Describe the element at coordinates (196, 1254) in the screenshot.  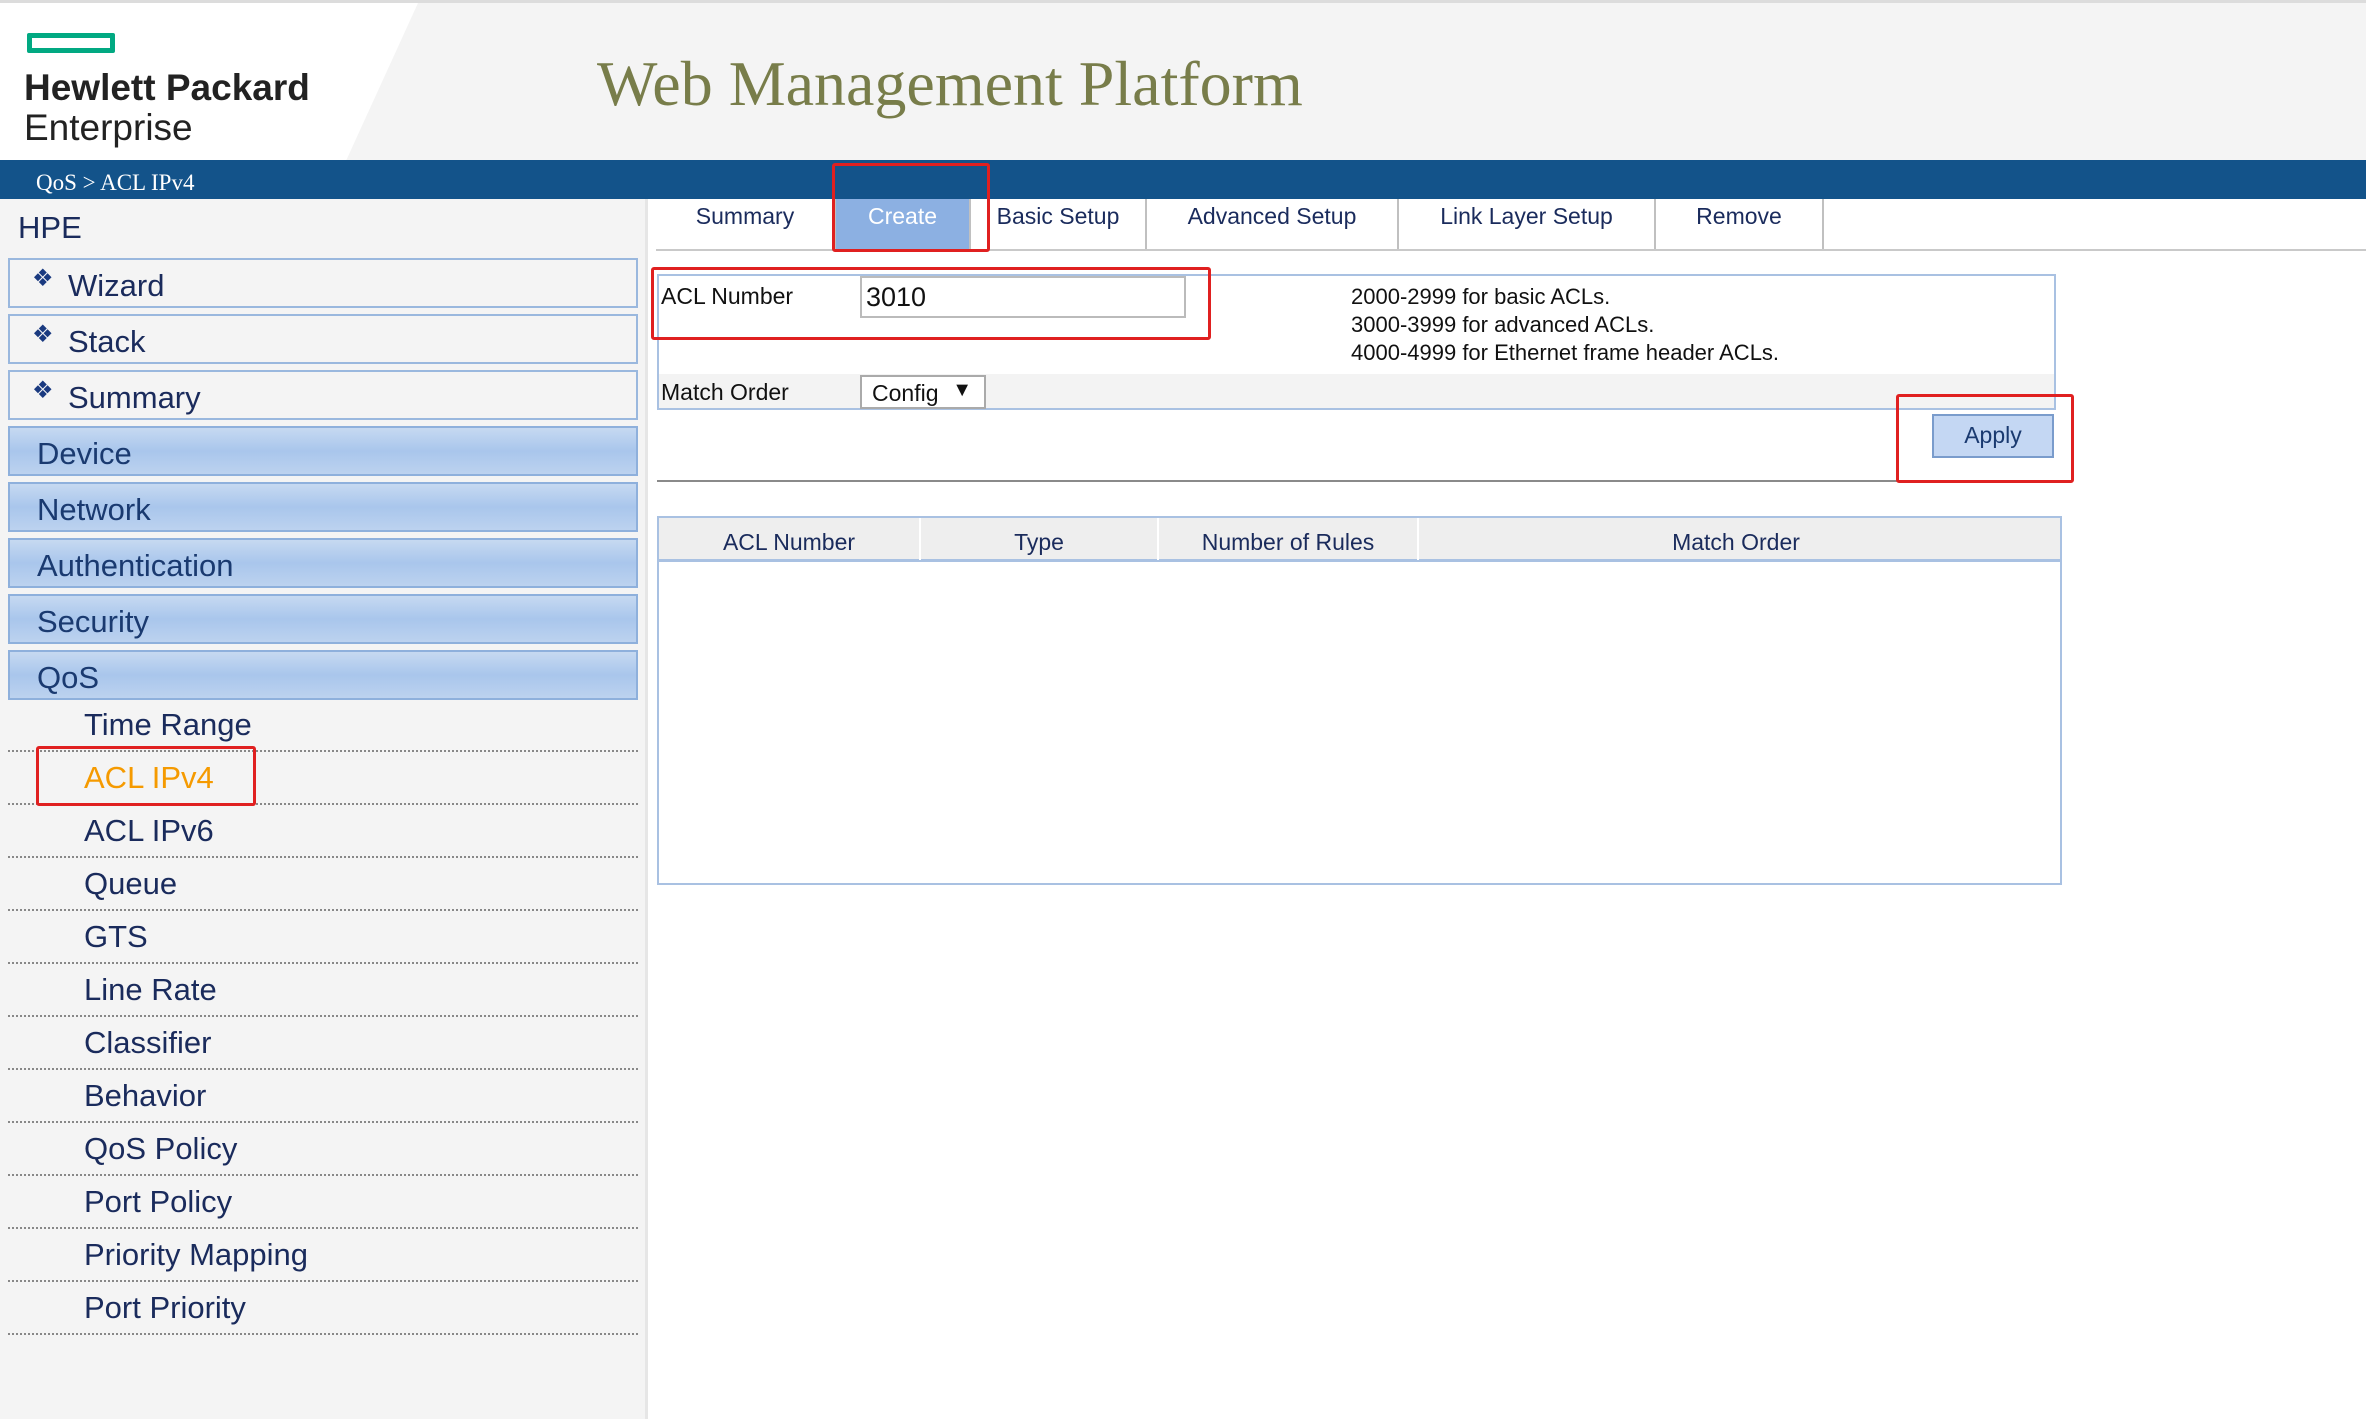
I see `sidebar-item-label: Priority Mapping` at that location.